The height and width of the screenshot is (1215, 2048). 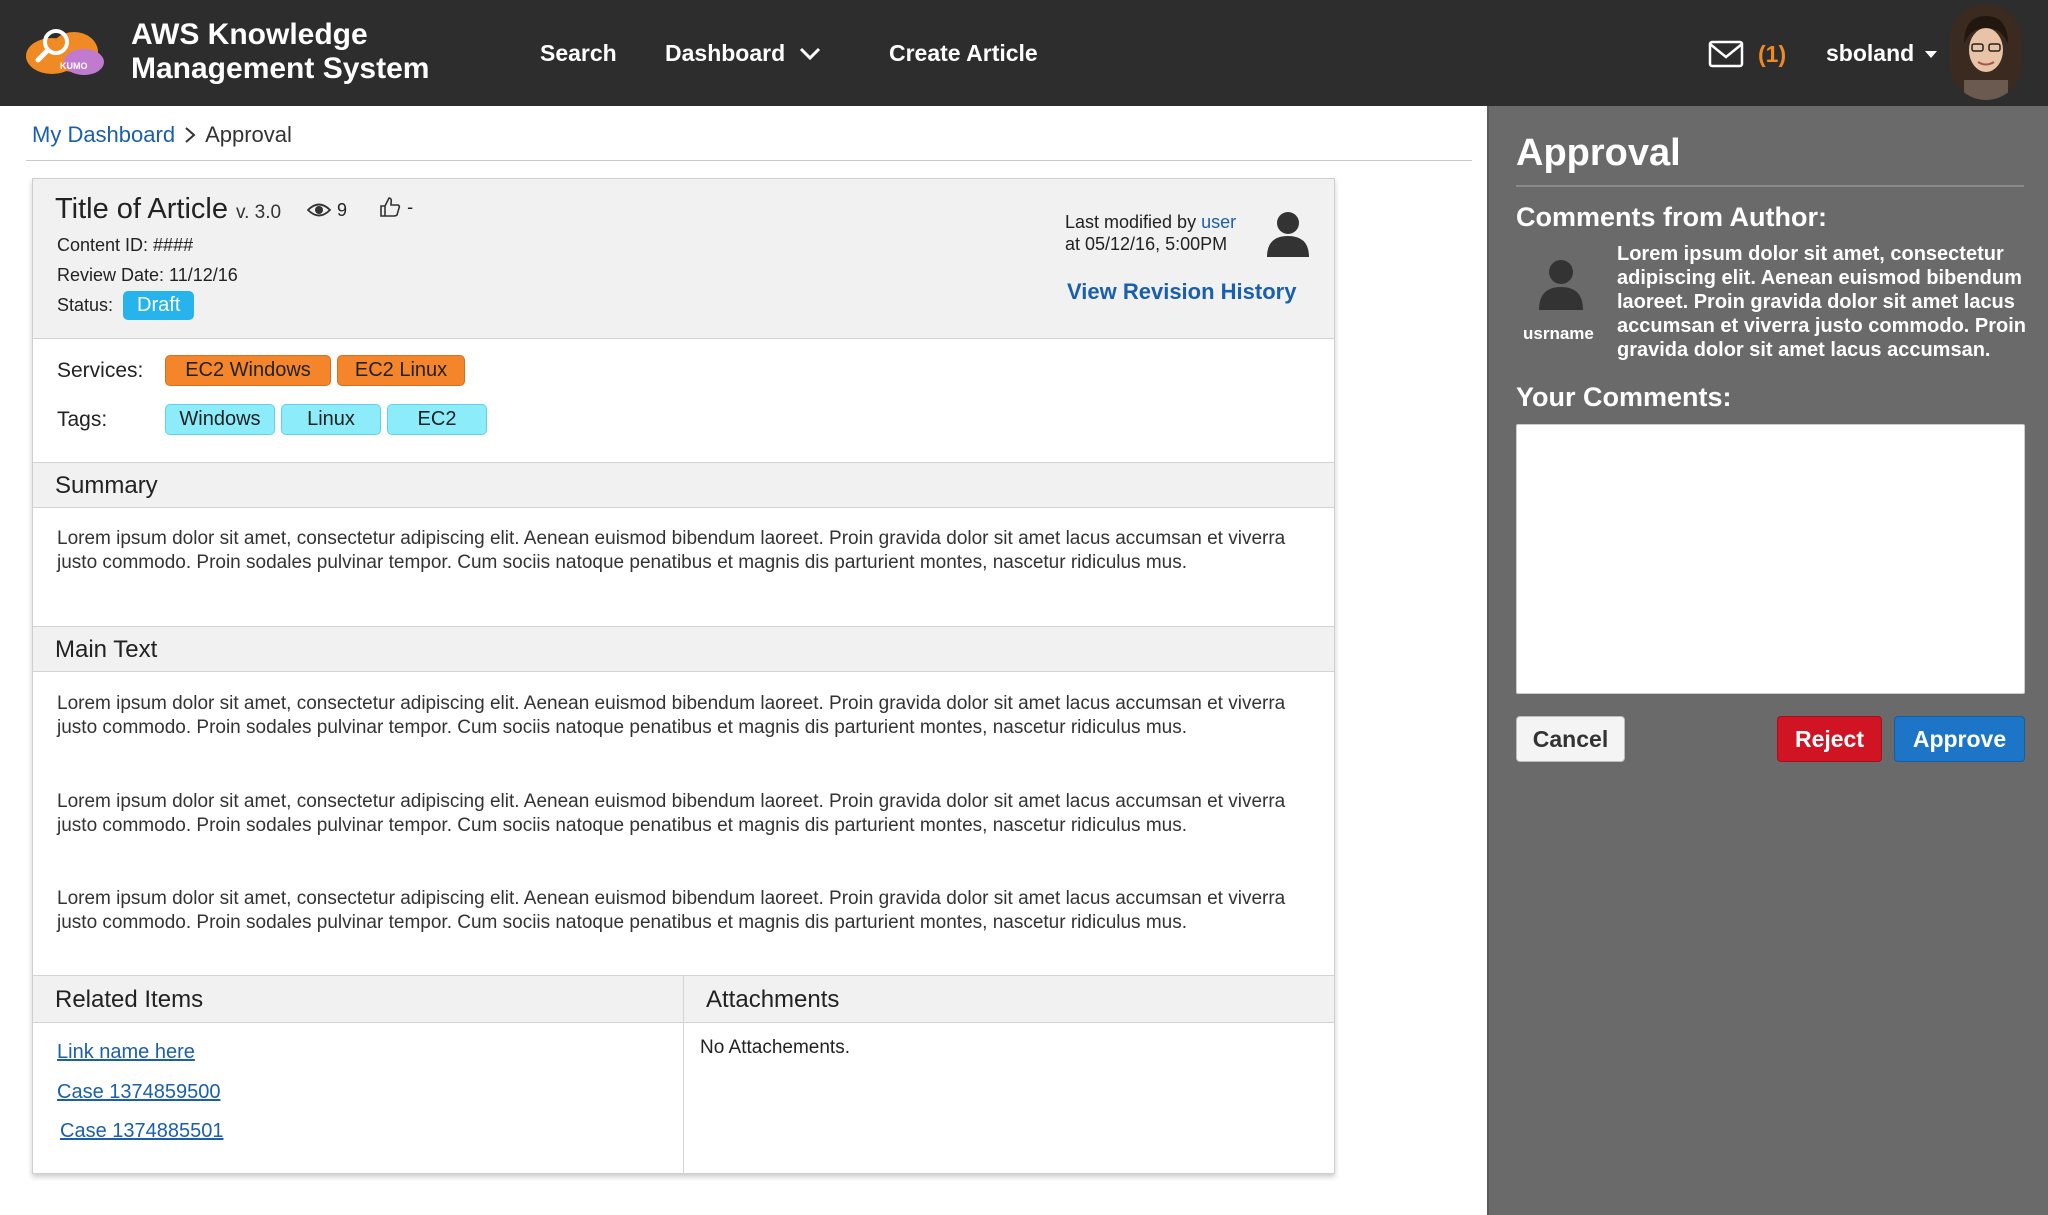 I want to click on like-count-value: -, so click(x=410, y=206).